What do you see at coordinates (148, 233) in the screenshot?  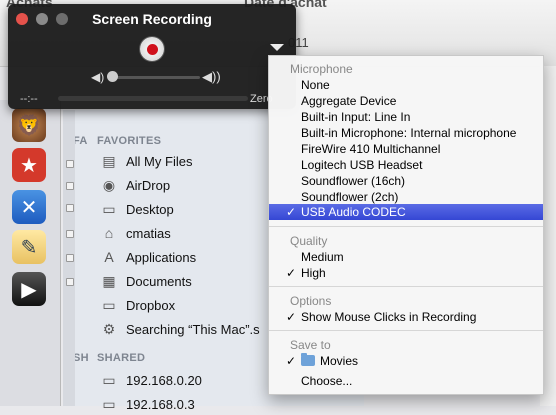 I see `sidebar-item-label: cmatias` at bounding box center [148, 233].